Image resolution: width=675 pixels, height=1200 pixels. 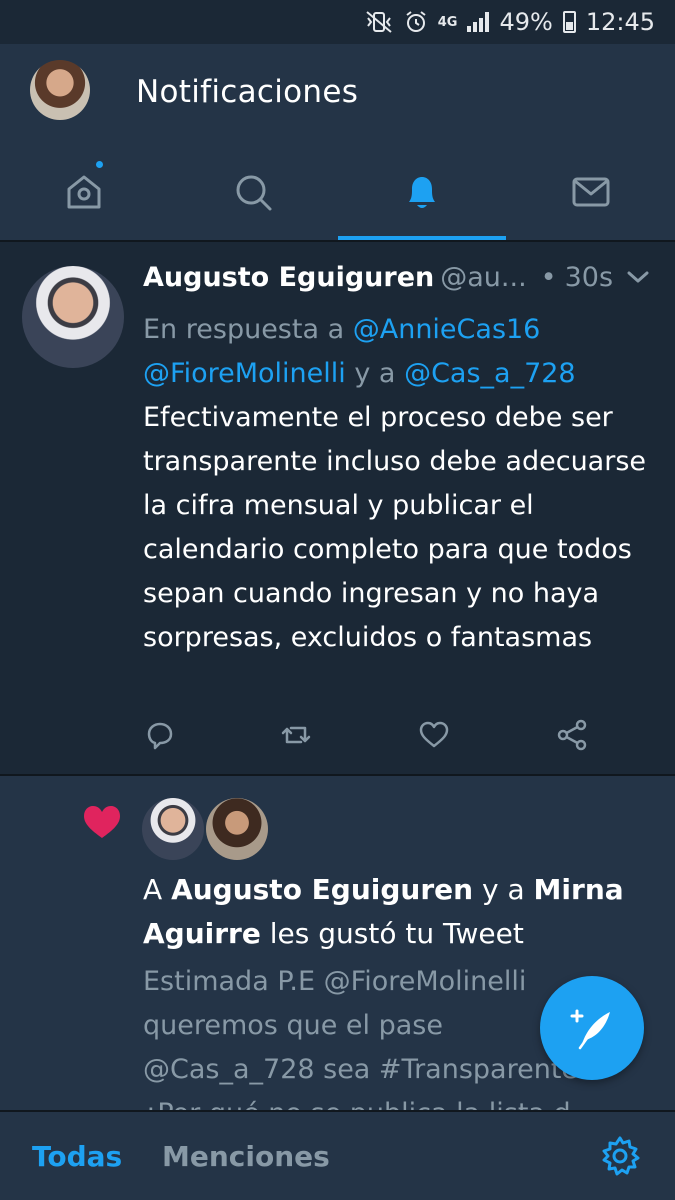 What do you see at coordinates (247, 92) in the screenshot?
I see `page-title: Notificaciones` at bounding box center [247, 92].